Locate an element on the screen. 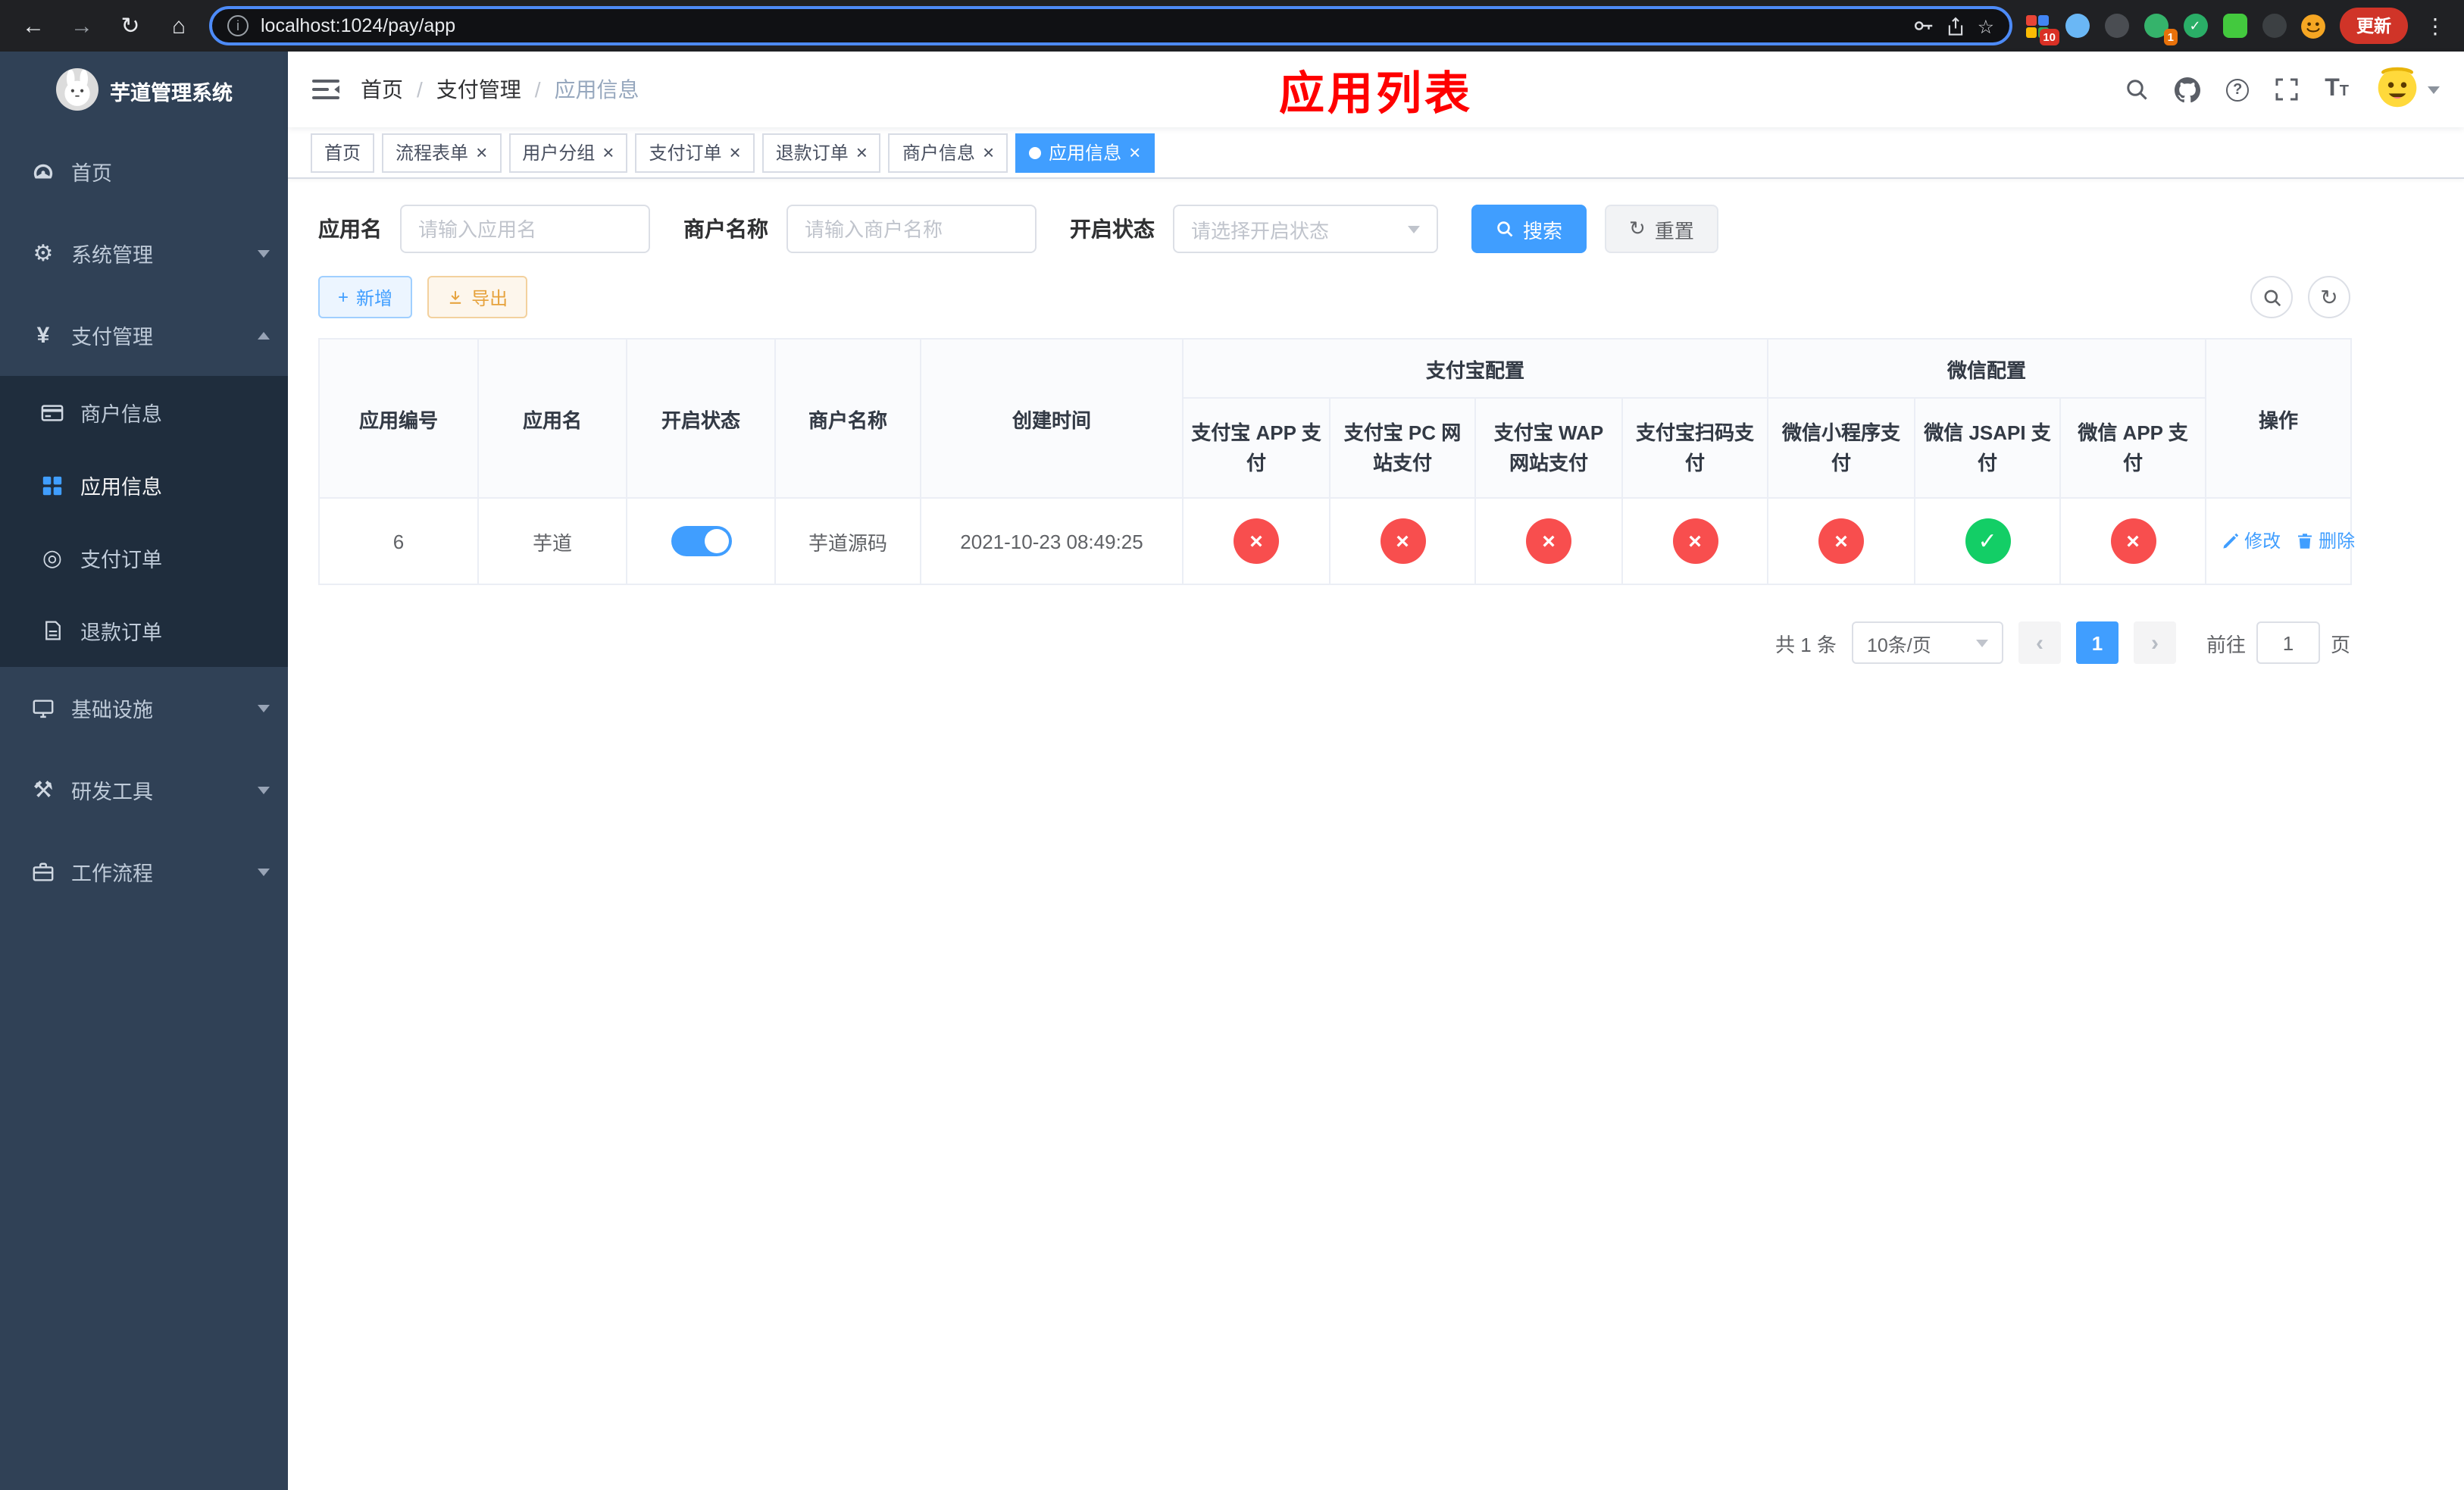 The height and width of the screenshot is (1490, 2464). pencil-icon is located at coordinates (2231, 541).